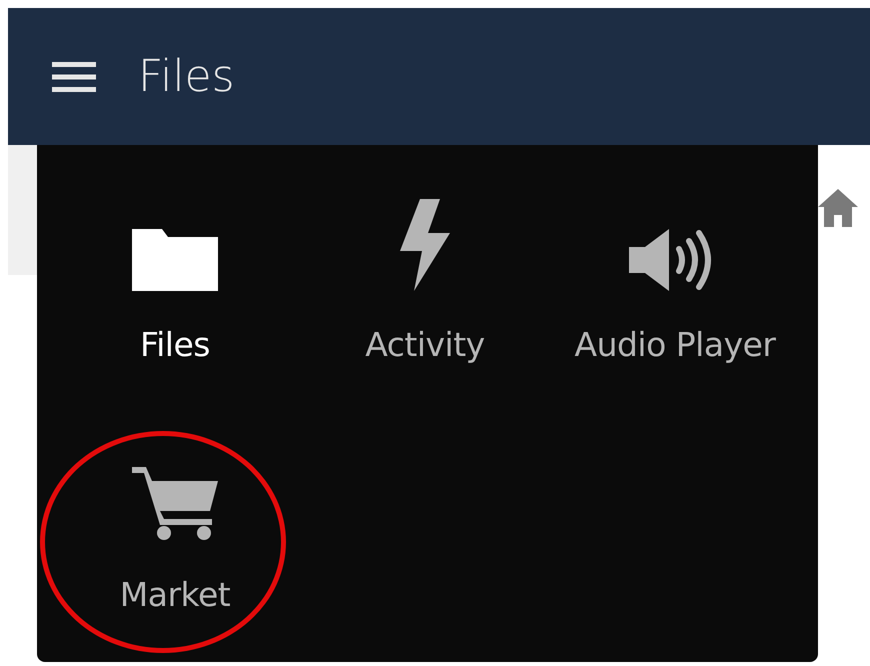  Describe the element at coordinates (74, 77) in the screenshot. I see `menu-icon` at that location.